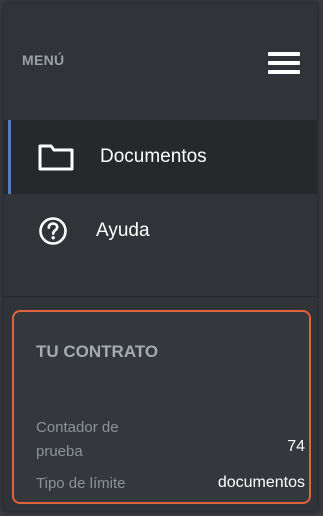 This screenshot has width=323, height=516. What do you see at coordinates (81, 483) in the screenshot?
I see `limit-type-label: Tipo de límite` at bounding box center [81, 483].